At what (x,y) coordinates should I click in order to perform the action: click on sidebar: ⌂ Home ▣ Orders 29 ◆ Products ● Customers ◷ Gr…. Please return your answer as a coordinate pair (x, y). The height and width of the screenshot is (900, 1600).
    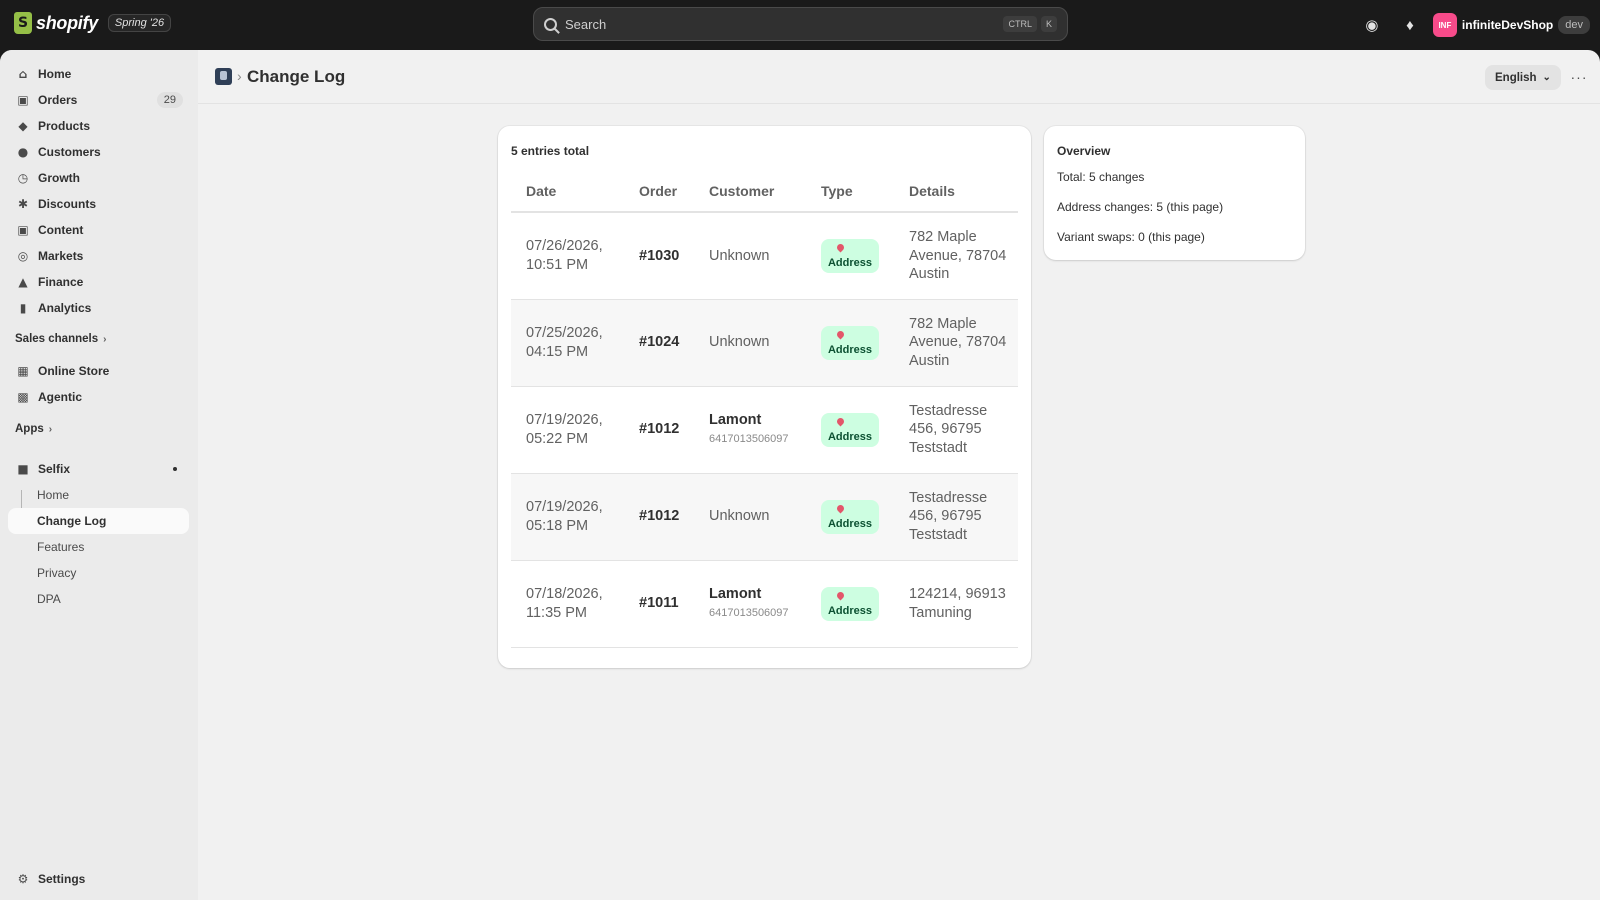
    Looking at the image, I should click on (99, 475).